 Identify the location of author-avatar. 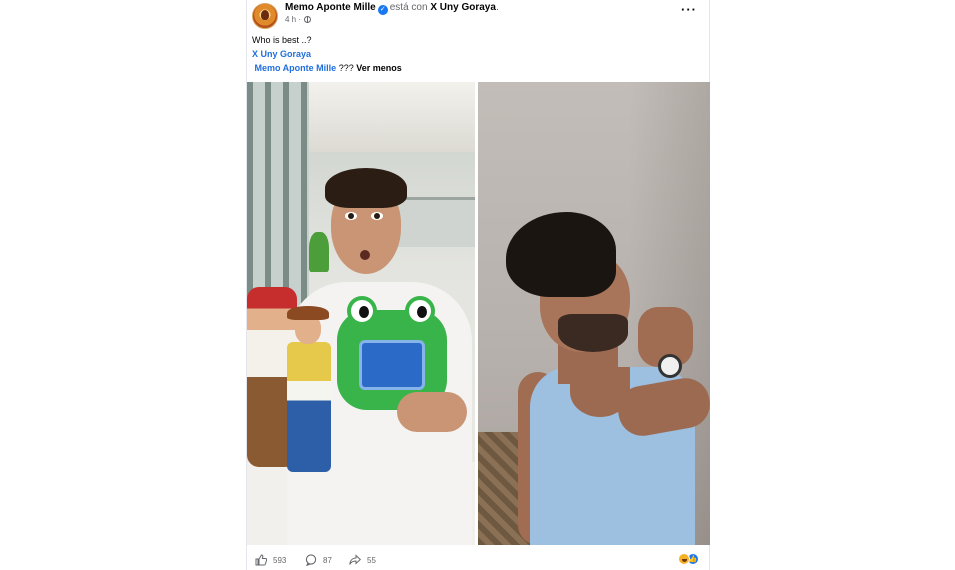
(265, 16).